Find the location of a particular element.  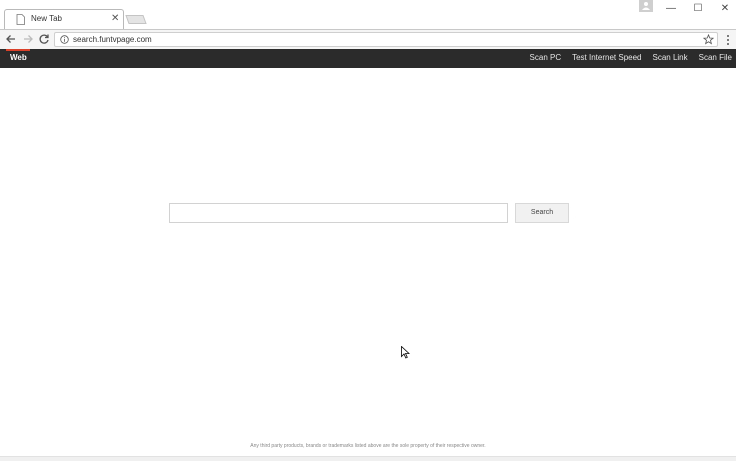

address-bar: search.funtvpage.com is located at coordinates (386, 39).